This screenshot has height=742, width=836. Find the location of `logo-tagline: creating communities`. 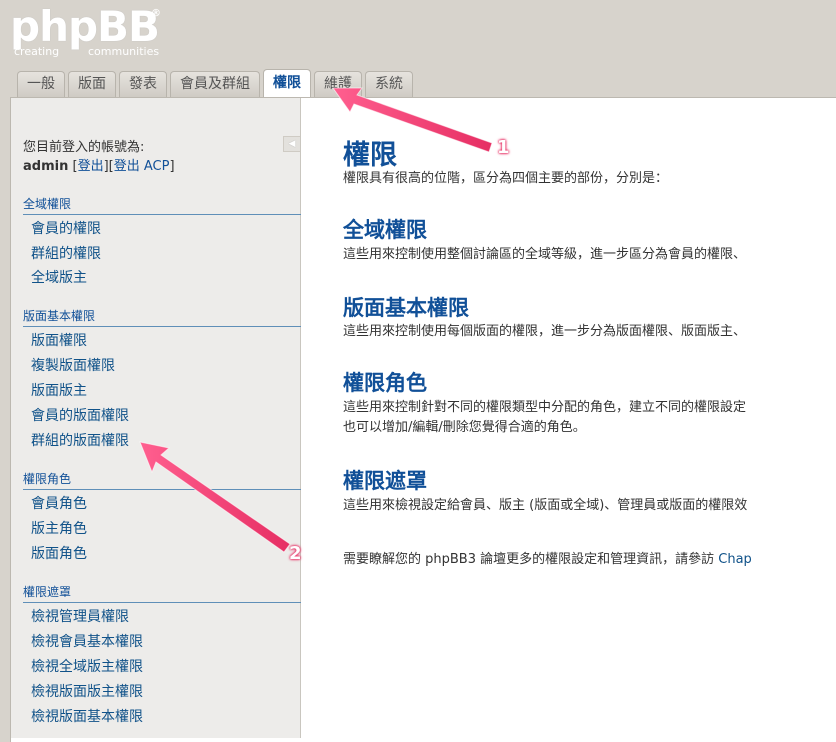

logo-tagline: creating communities is located at coordinates (86, 51).